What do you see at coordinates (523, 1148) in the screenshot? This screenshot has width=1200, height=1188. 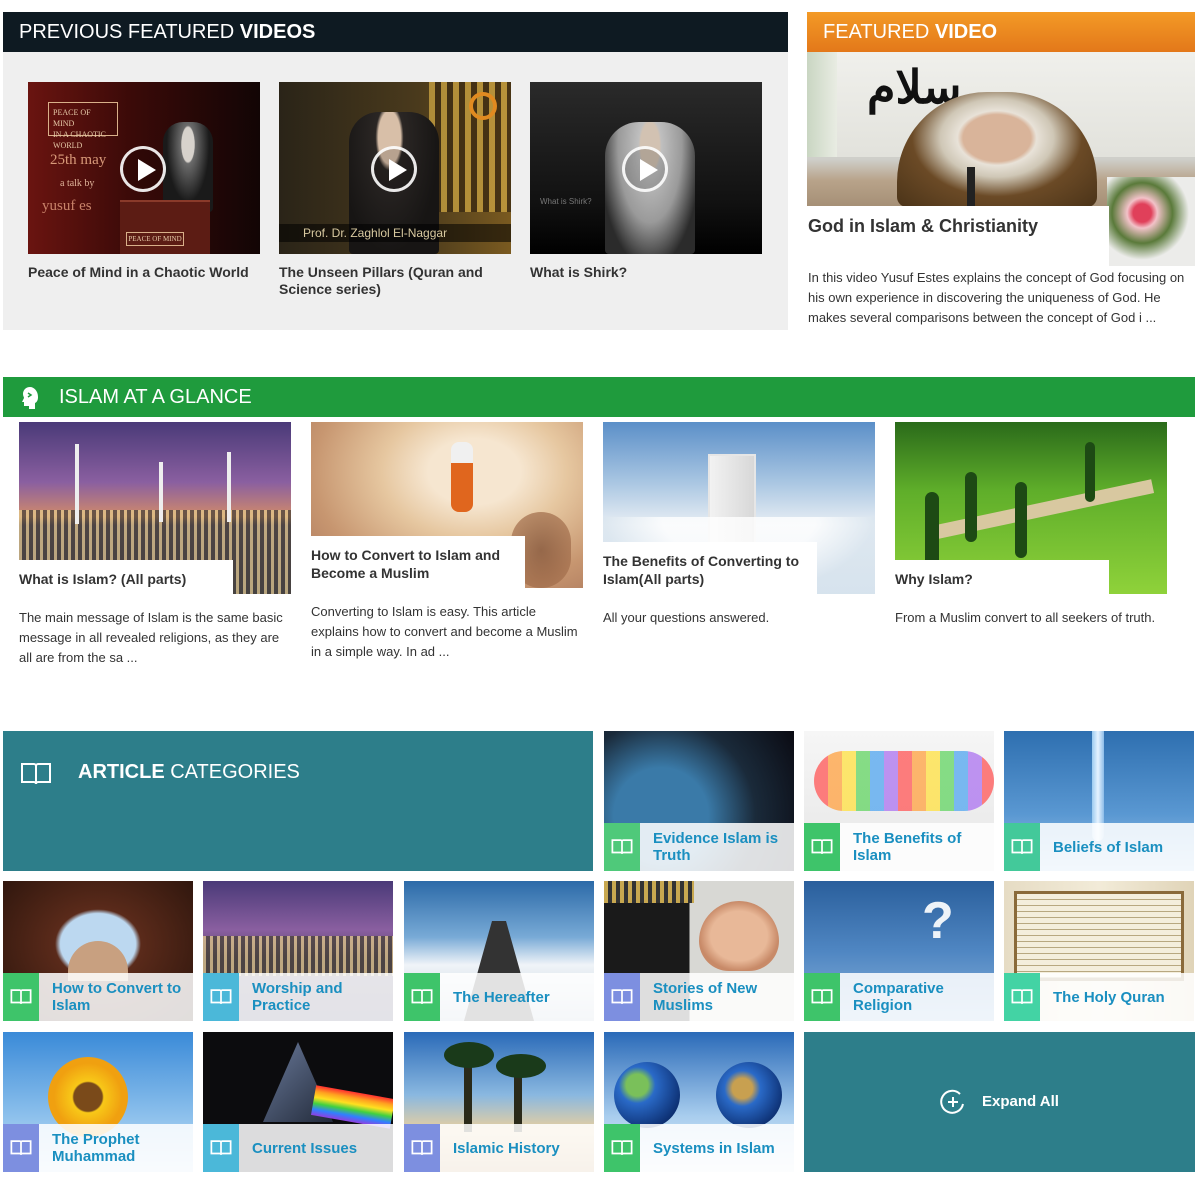 I see `tile-label: Islamic History` at bounding box center [523, 1148].